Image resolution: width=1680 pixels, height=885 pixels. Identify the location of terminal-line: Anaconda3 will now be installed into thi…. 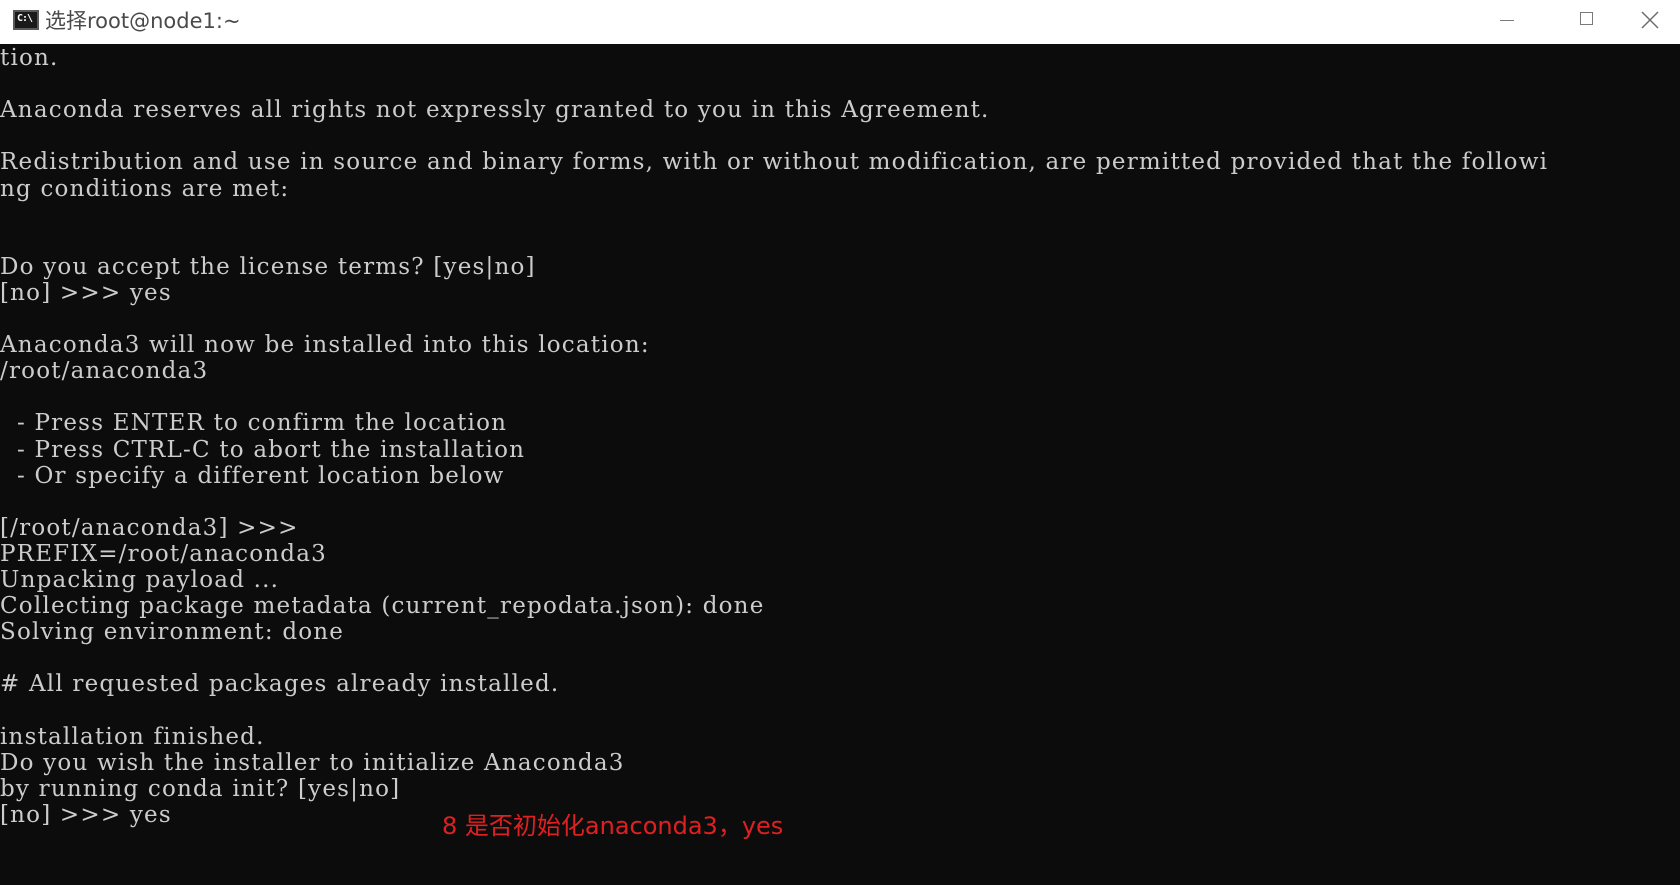
(325, 345).